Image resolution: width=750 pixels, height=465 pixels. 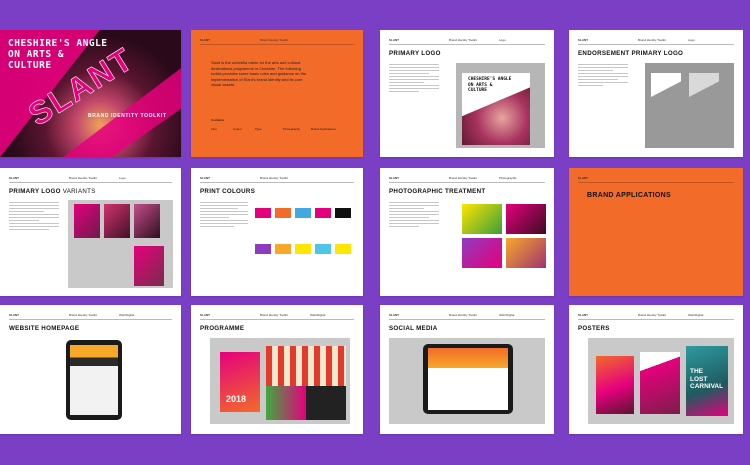 I want to click on social-screen, so click(x=468, y=379).